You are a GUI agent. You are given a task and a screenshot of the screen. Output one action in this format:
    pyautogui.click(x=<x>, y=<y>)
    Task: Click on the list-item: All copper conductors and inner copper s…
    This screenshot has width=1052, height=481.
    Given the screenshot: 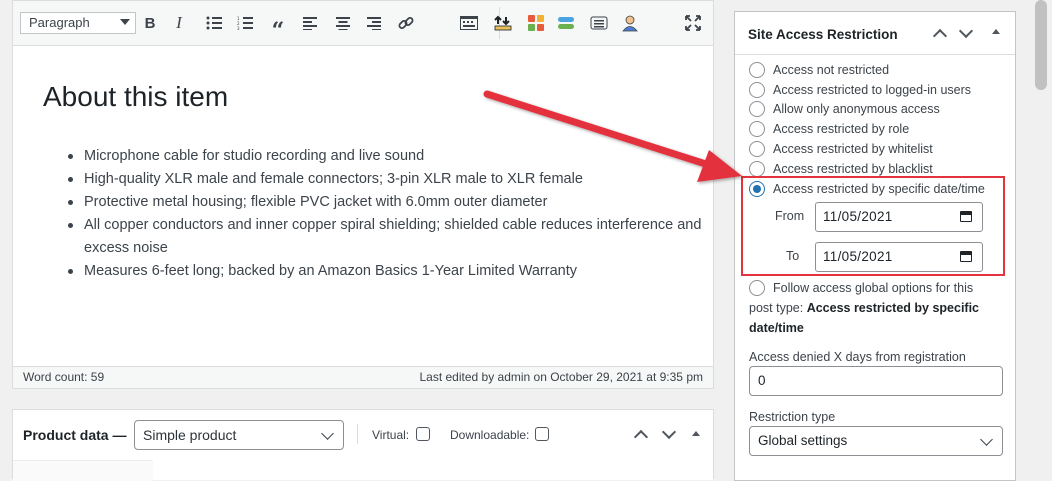 What is the action you would take?
    pyautogui.click(x=386, y=237)
    